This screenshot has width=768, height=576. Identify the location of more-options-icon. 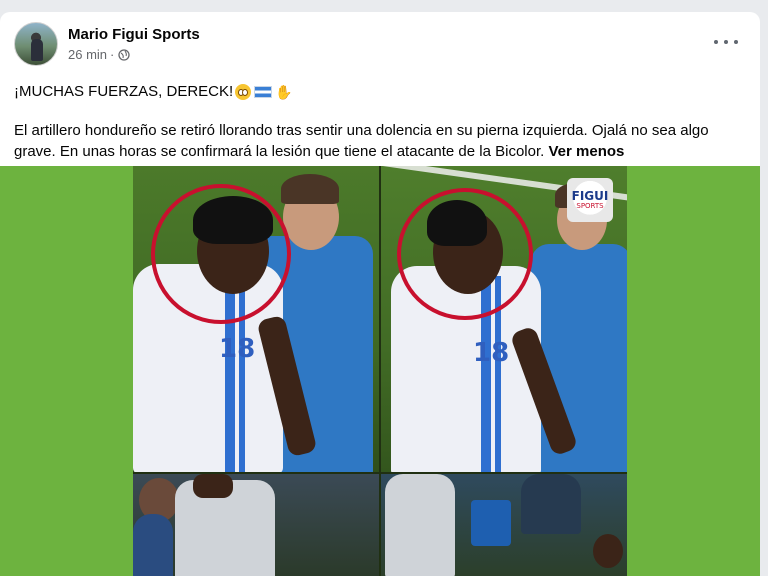
(726, 42).